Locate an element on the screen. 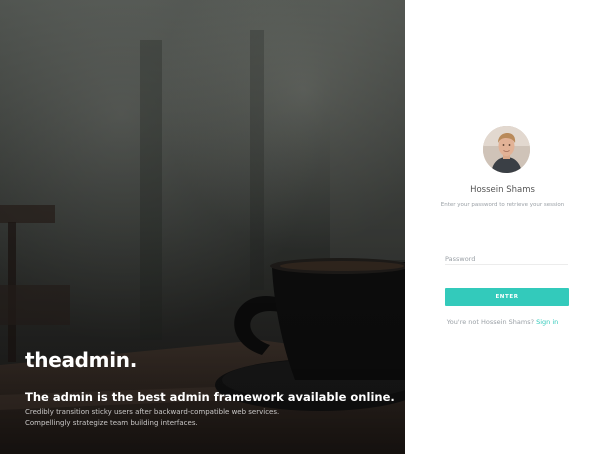 The height and width of the screenshot is (454, 600). password-field-wrapper is located at coordinates (506, 257).